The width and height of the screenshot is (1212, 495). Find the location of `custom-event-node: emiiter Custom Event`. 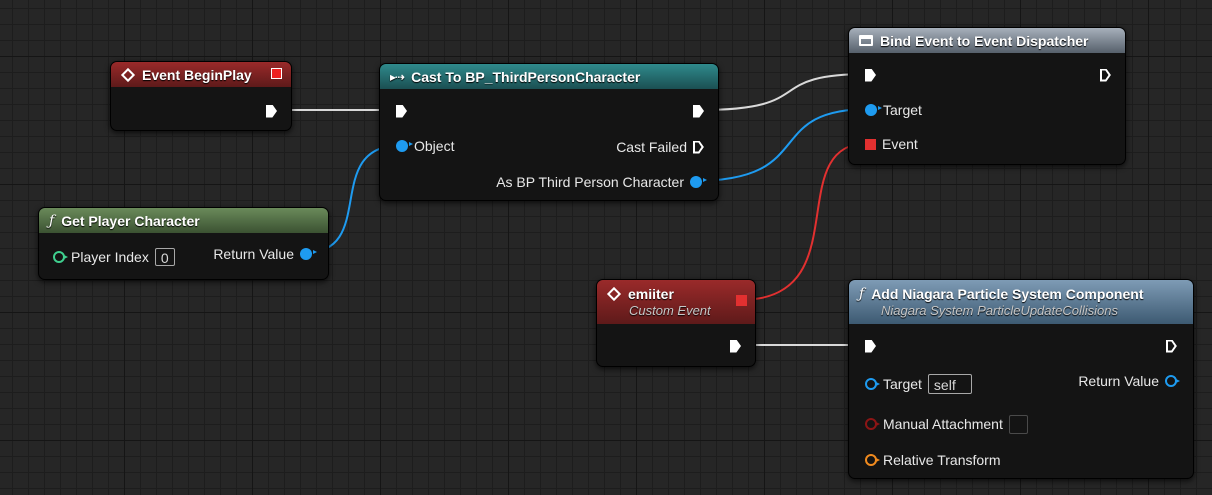

custom-event-node: emiiter Custom Event is located at coordinates (676, 323).